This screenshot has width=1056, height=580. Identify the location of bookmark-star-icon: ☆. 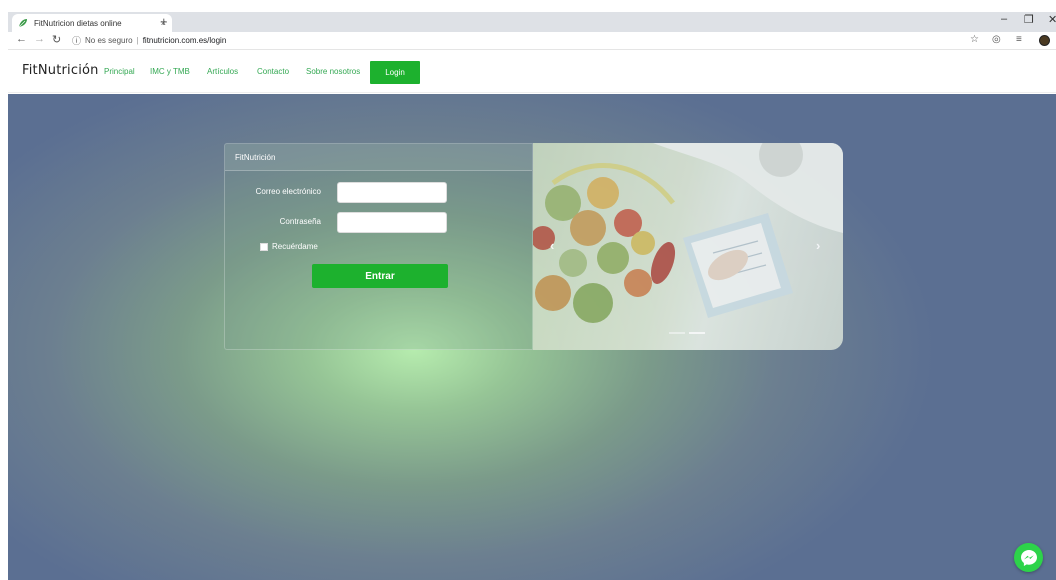
(974, 39).